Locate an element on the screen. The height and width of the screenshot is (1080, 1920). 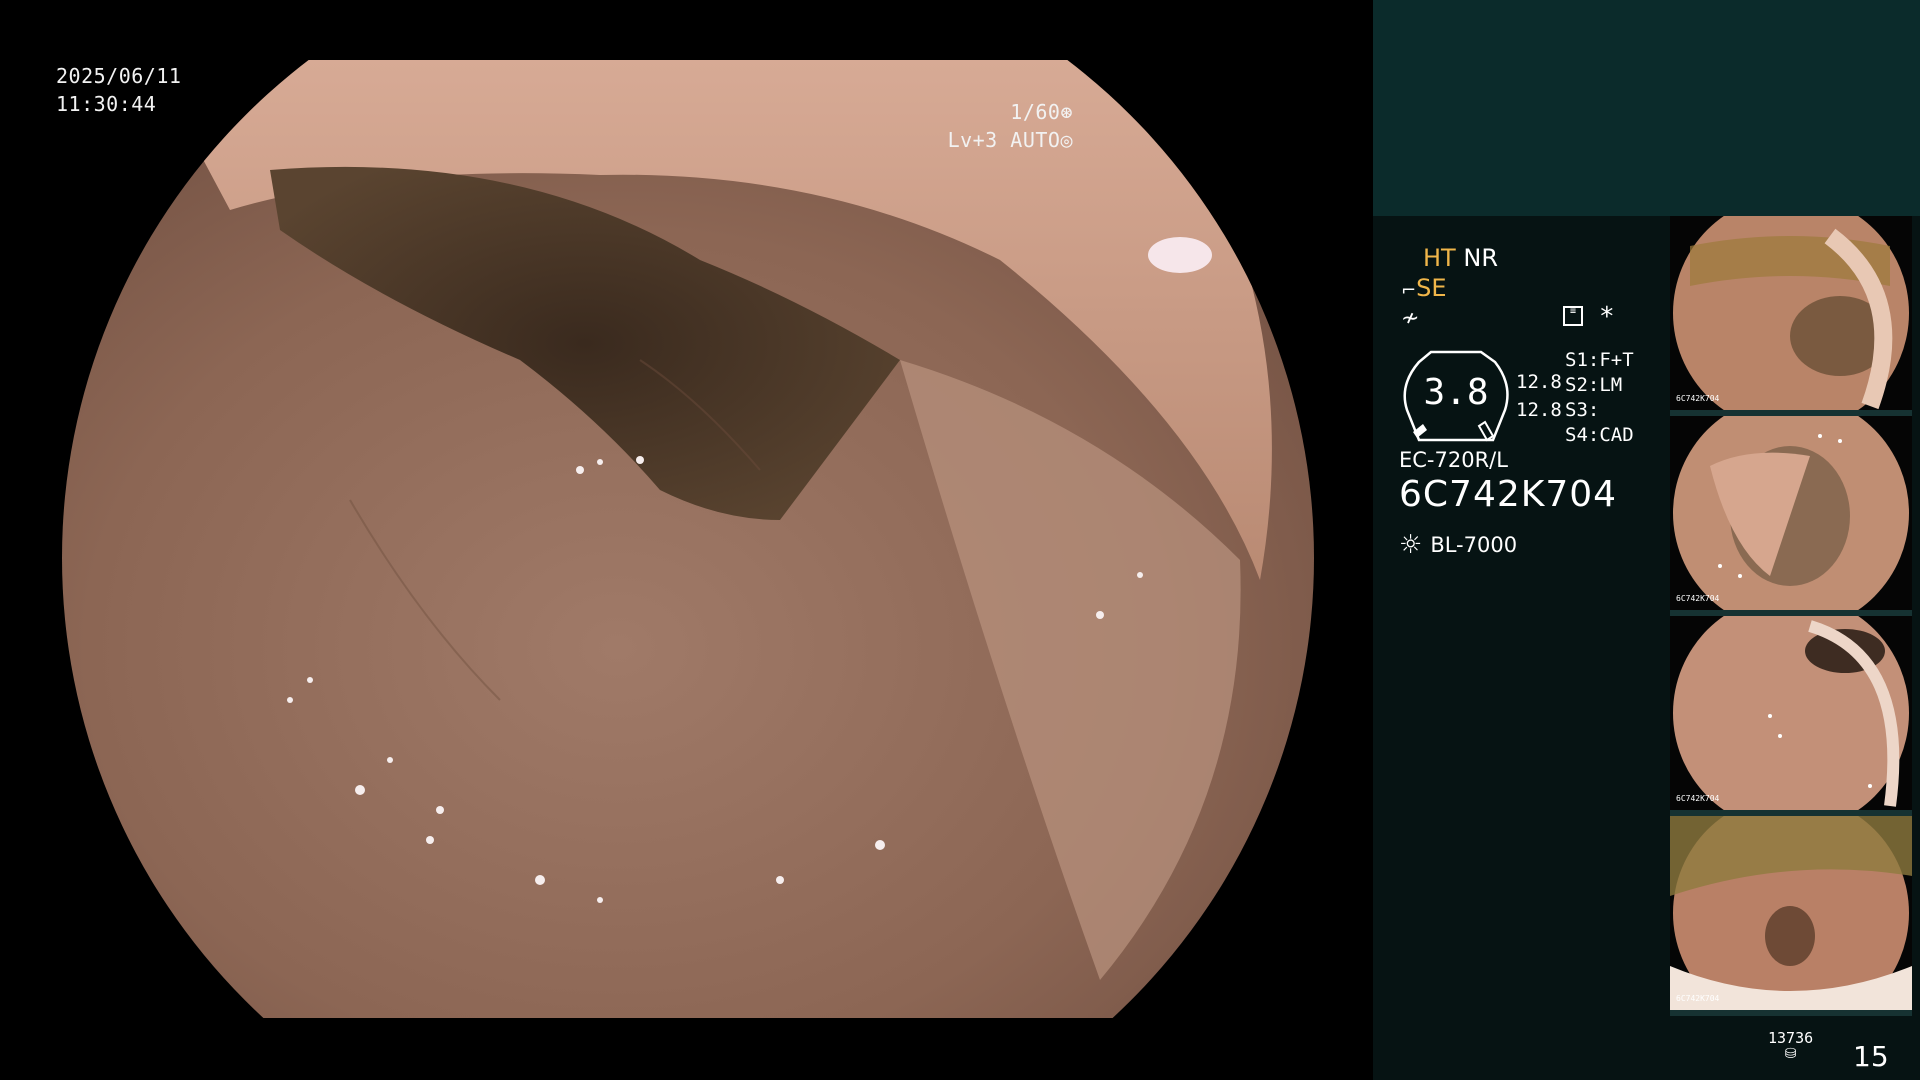
page-number: 15 is located at coordinates (1871, 1056).